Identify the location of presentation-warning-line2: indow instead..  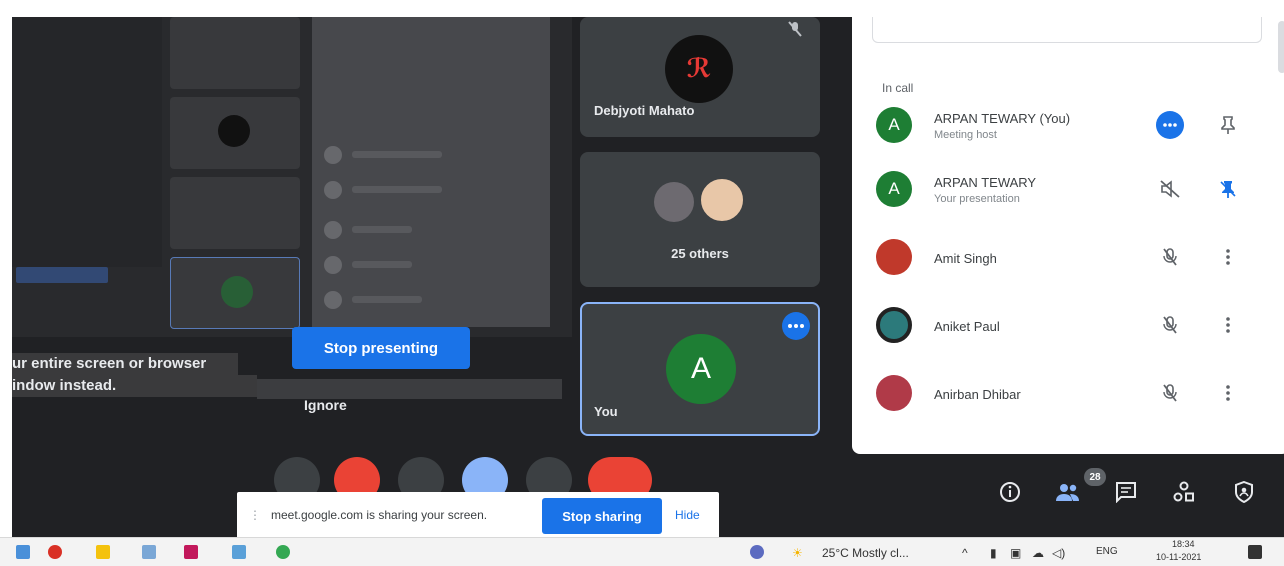
(134, 386).